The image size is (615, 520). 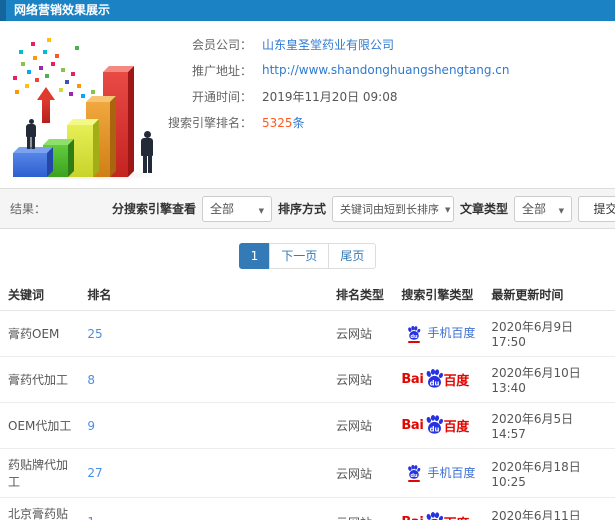 What do you see at coordinates (221, 209) in the screenshot?
I see `engine-select-value: 全部` at bounding box center [221, 209].